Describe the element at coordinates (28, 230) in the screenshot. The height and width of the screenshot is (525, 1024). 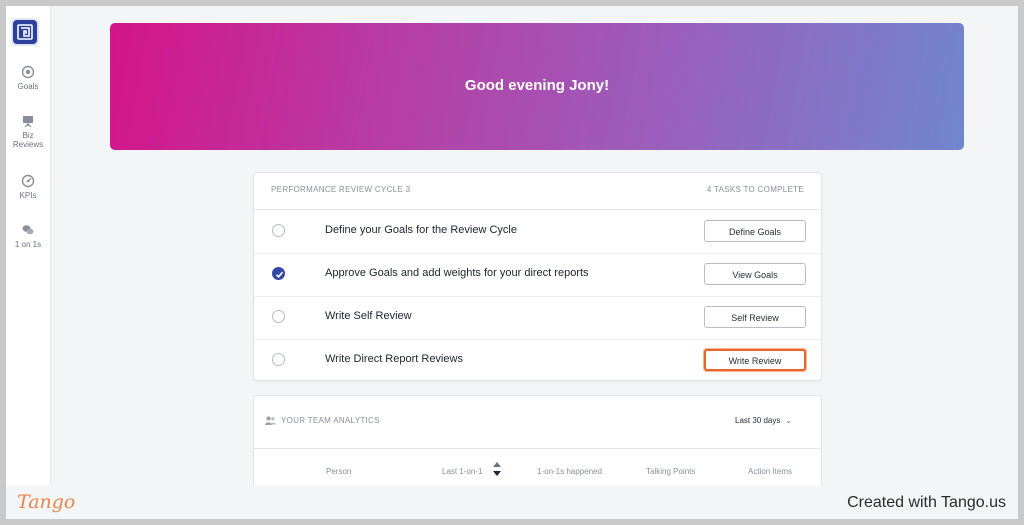
I see `chat-bubbles-icon` at that location.